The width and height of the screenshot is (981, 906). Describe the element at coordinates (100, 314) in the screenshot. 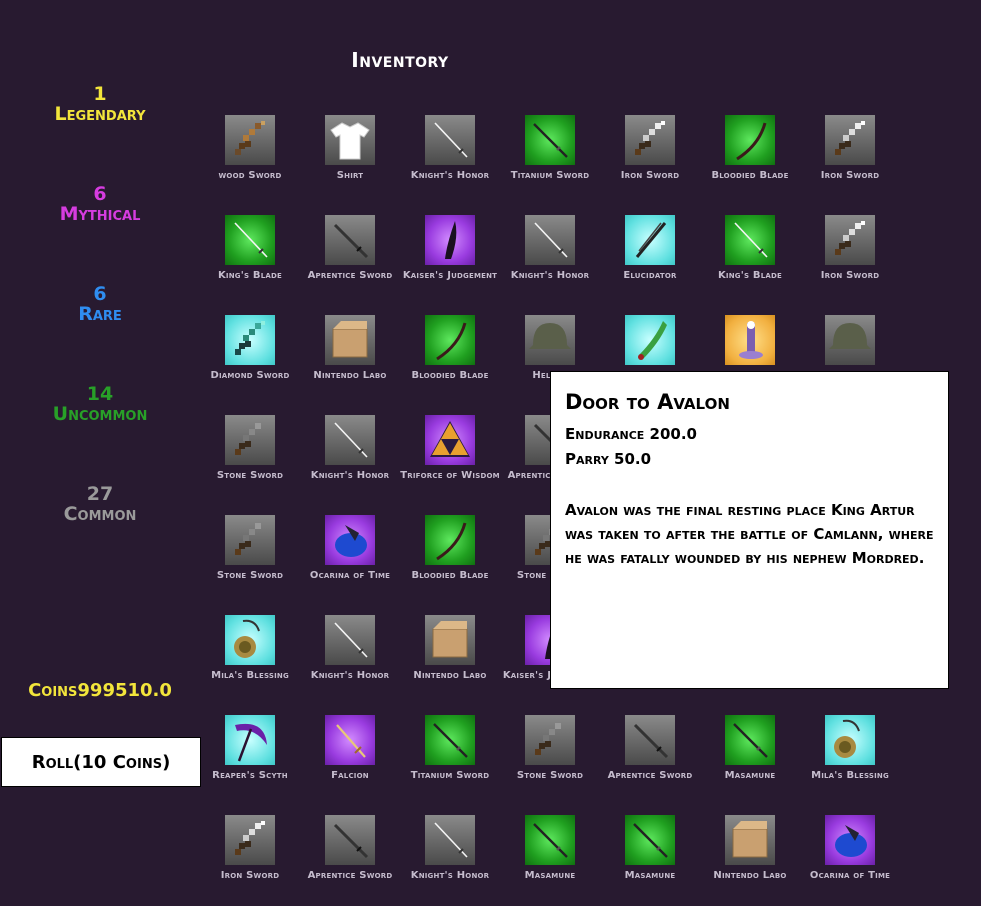

I see `rarity-name: Rare` at that location.